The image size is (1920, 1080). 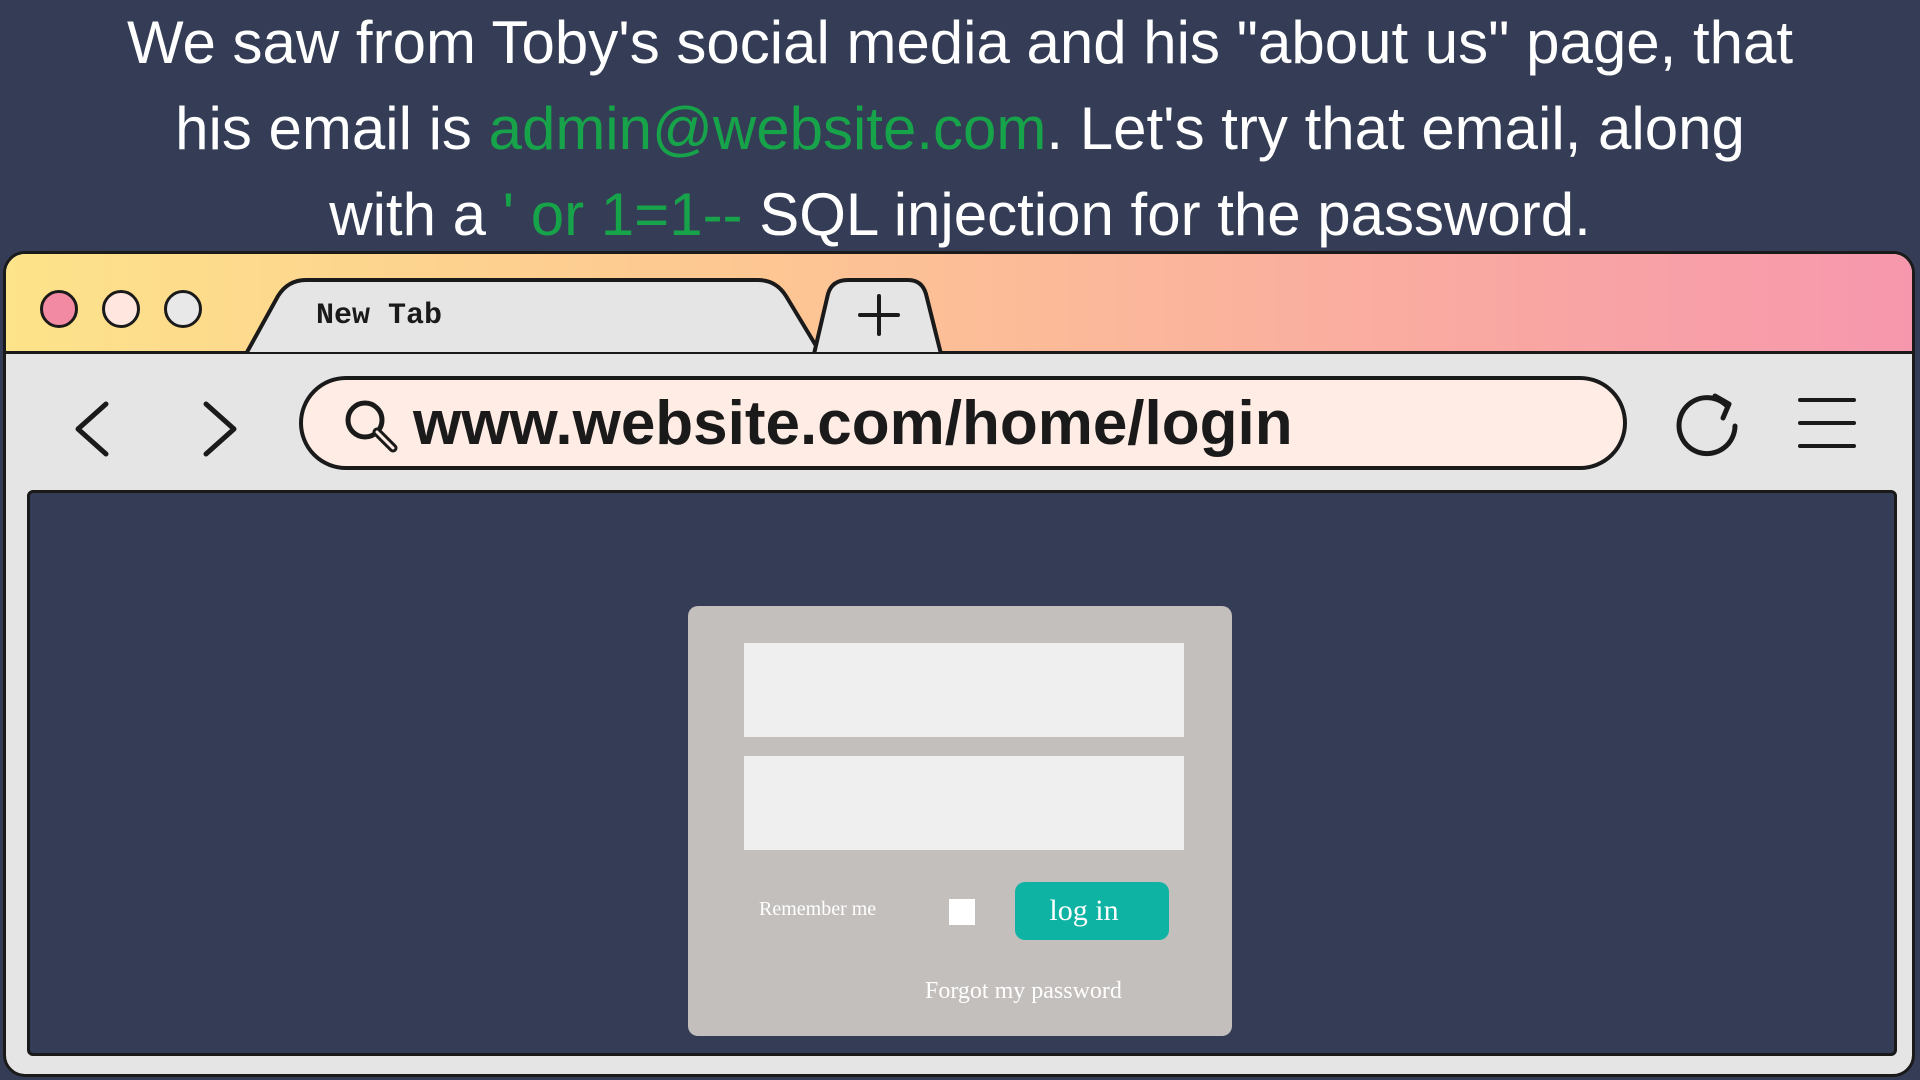 I want to click on url-text: www.website.com/home/login, so click(x=853, y=423).